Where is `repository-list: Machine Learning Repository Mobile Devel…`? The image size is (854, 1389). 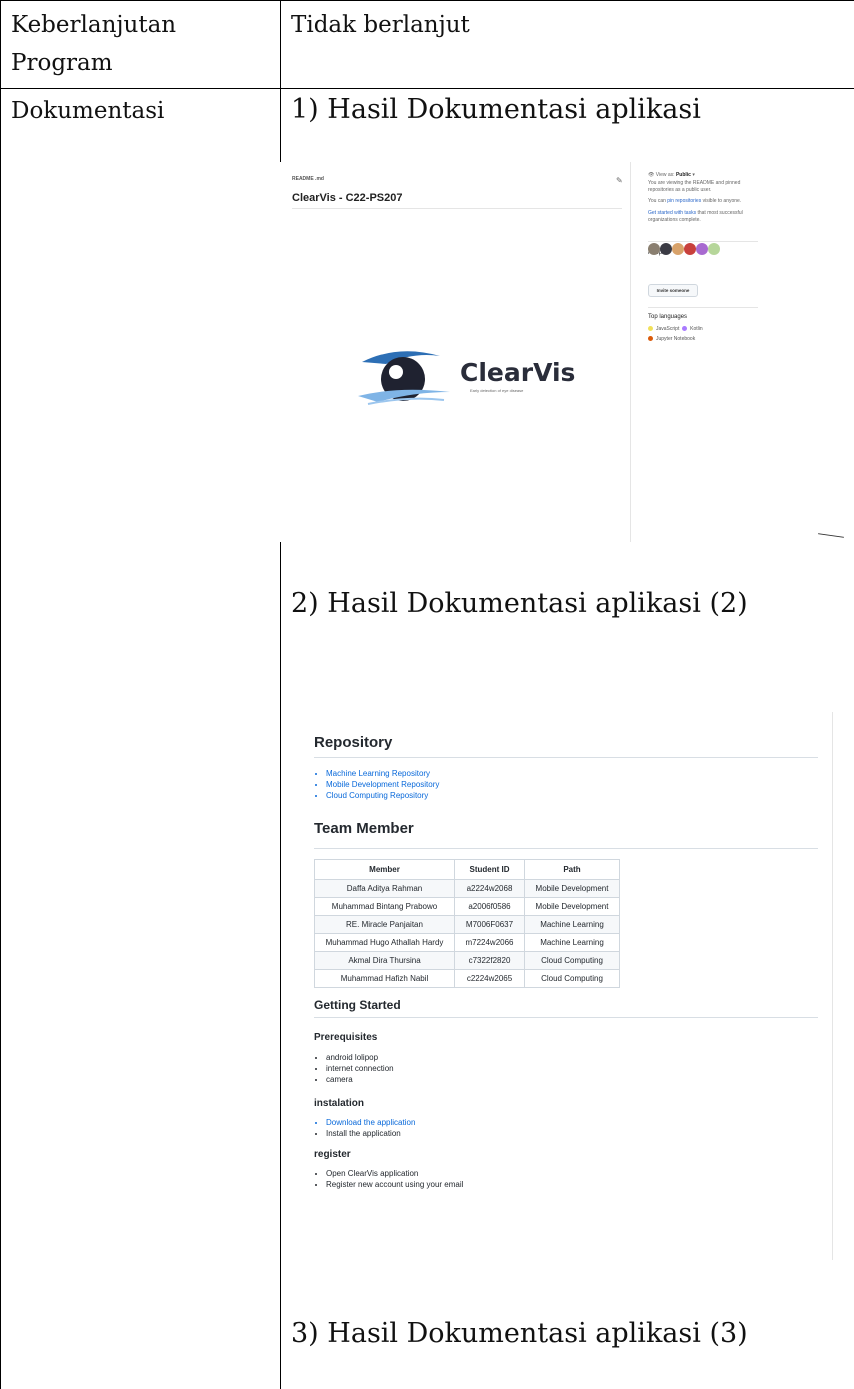
repository-list: Machine Learning Repository Mobile Devel… is located at coordinates (378, 784).